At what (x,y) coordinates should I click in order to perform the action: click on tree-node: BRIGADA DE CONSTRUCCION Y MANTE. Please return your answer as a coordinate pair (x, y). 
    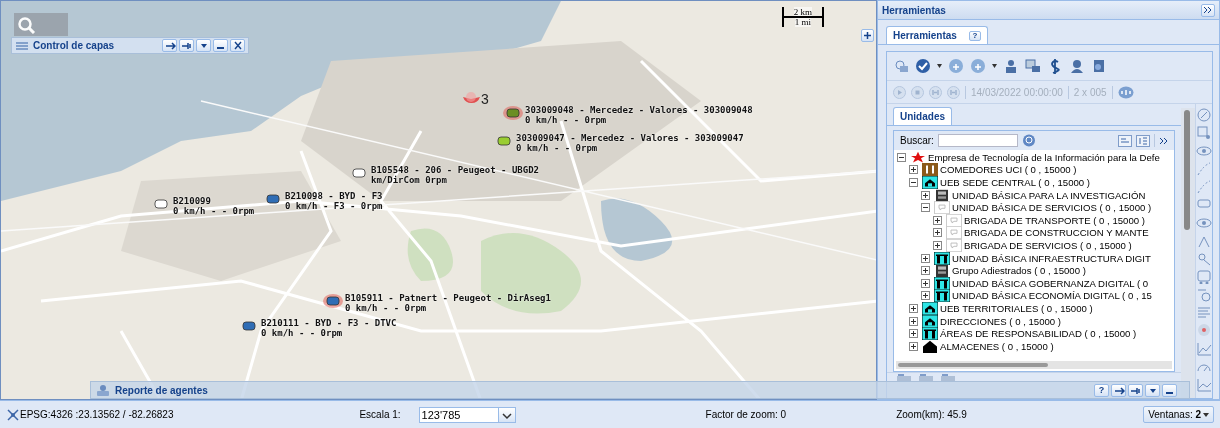
    Looking at the image, I should click on (1056, 233).